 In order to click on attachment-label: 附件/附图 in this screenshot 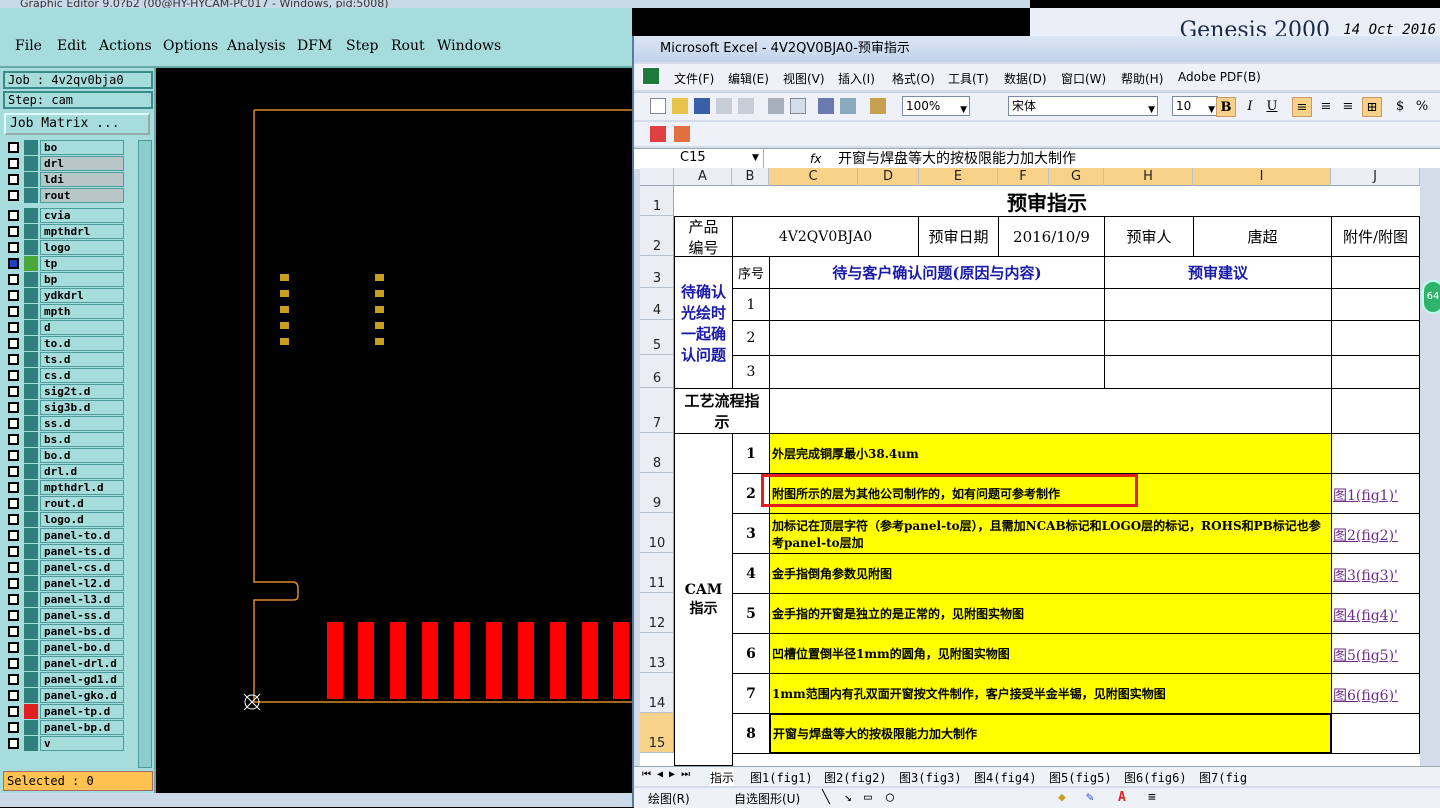, I will do `click(1375, 236)`.